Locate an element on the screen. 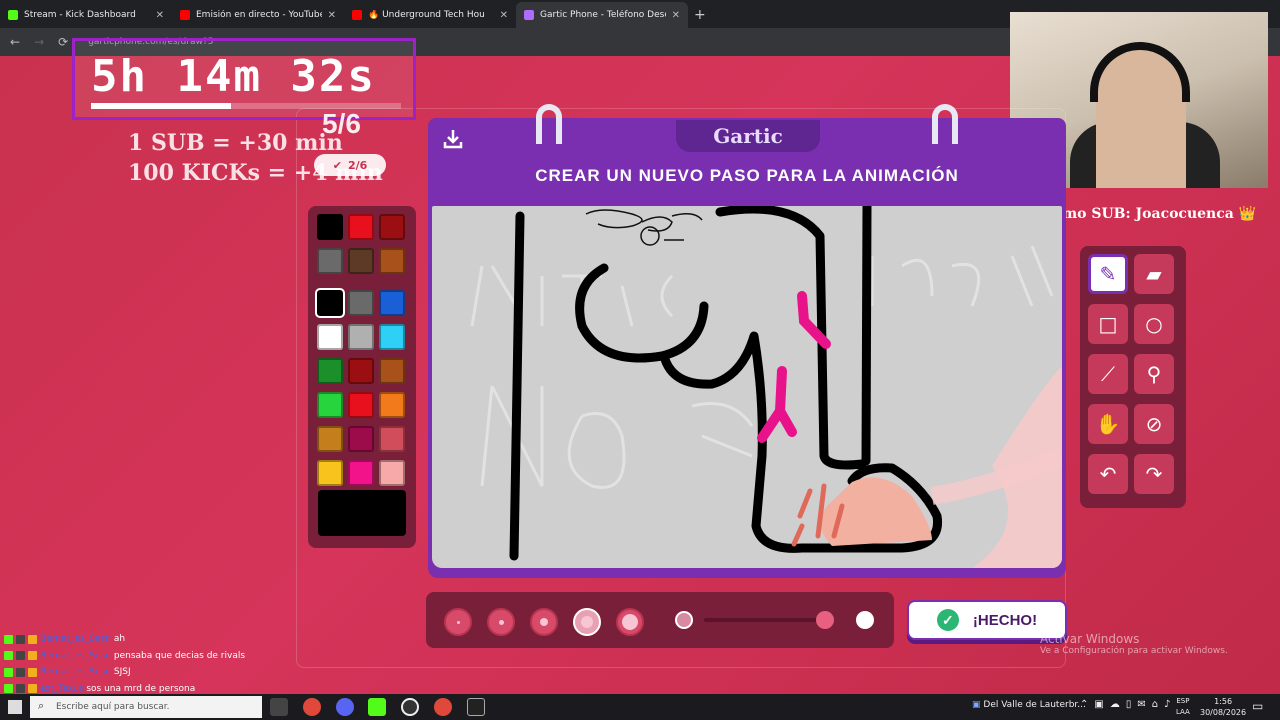  taskbar-clock: 1:56 30/08/2026 is located at coordinates (1223, 707).